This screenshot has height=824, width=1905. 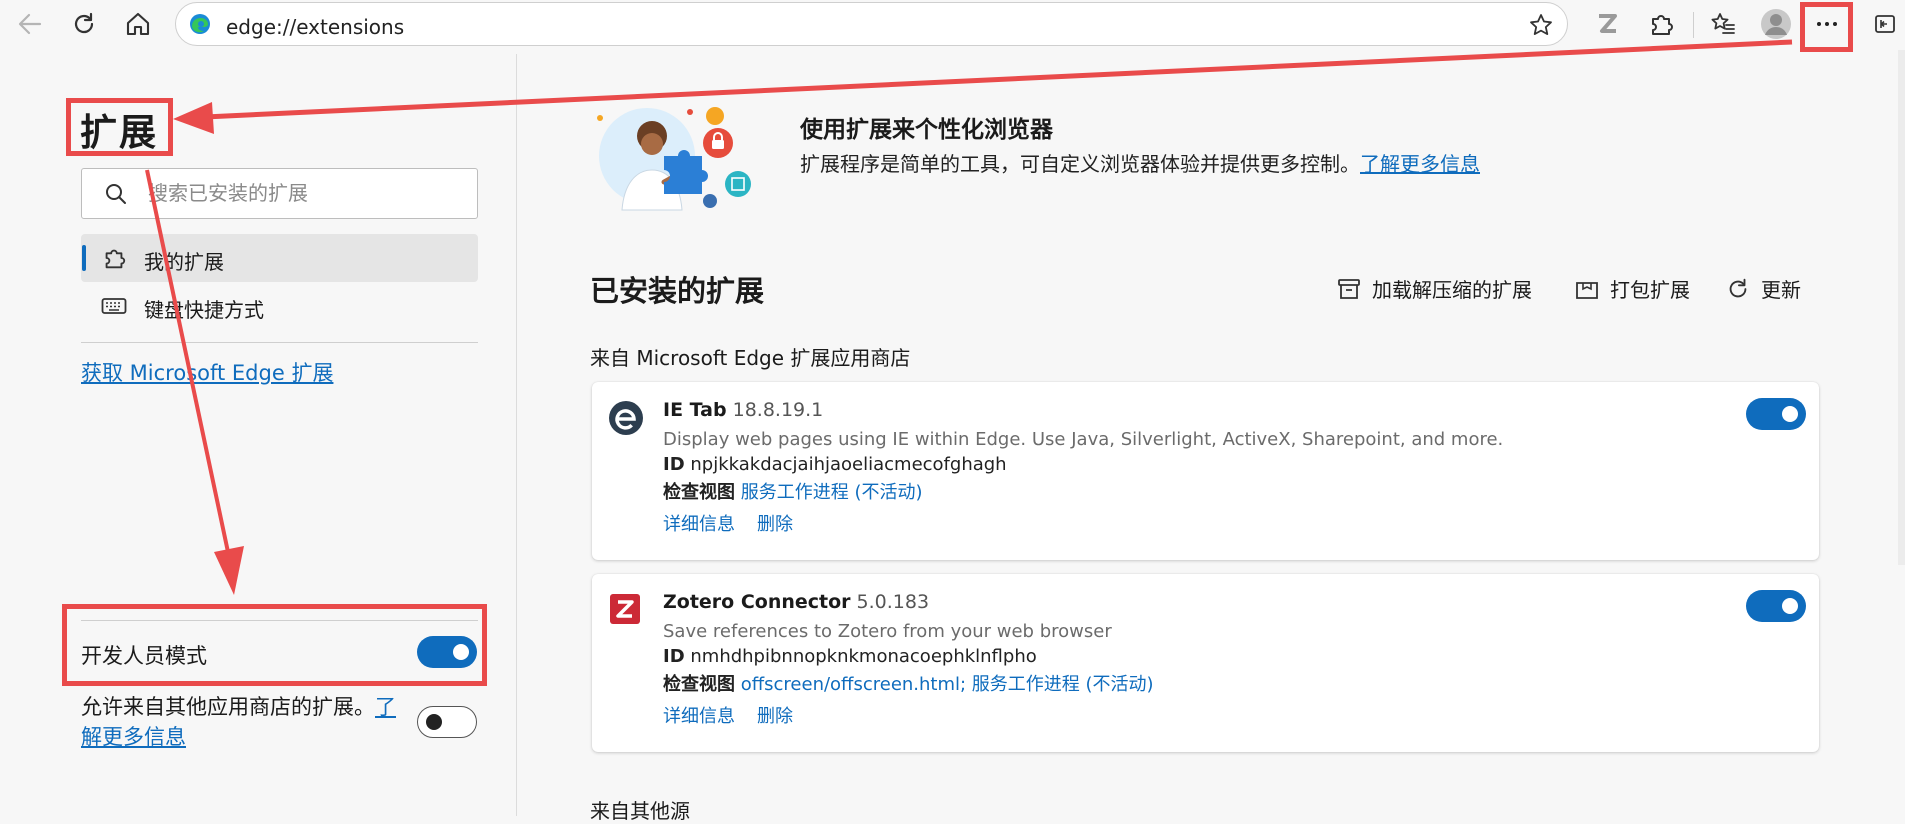 I want to click on archive-box-icon, so click(x=1349, y=288).